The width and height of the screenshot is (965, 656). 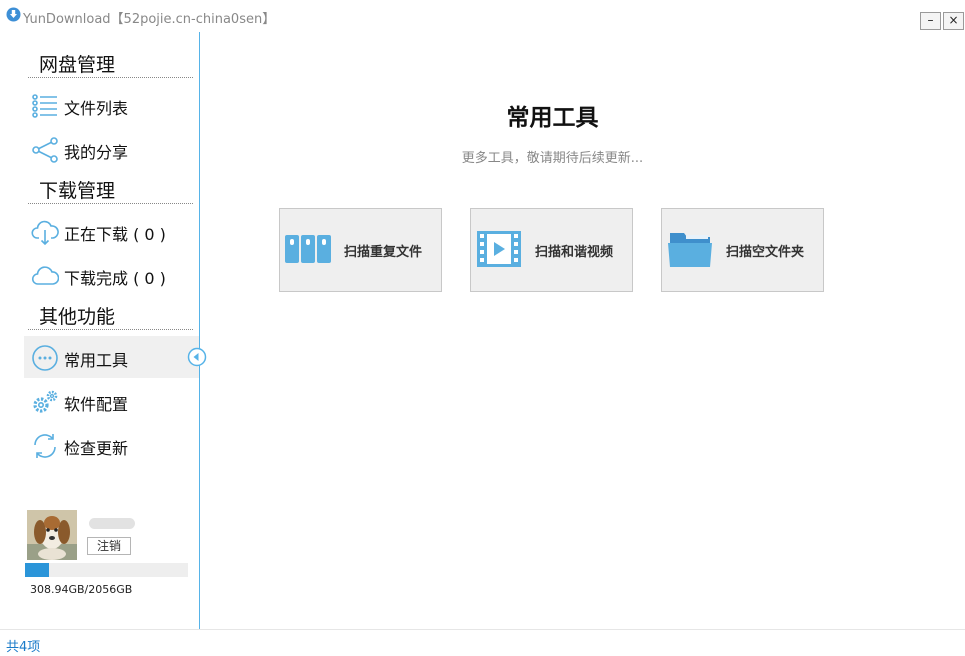 I want to click on collapse-sidebar-icon, so click(x=197, y=357).